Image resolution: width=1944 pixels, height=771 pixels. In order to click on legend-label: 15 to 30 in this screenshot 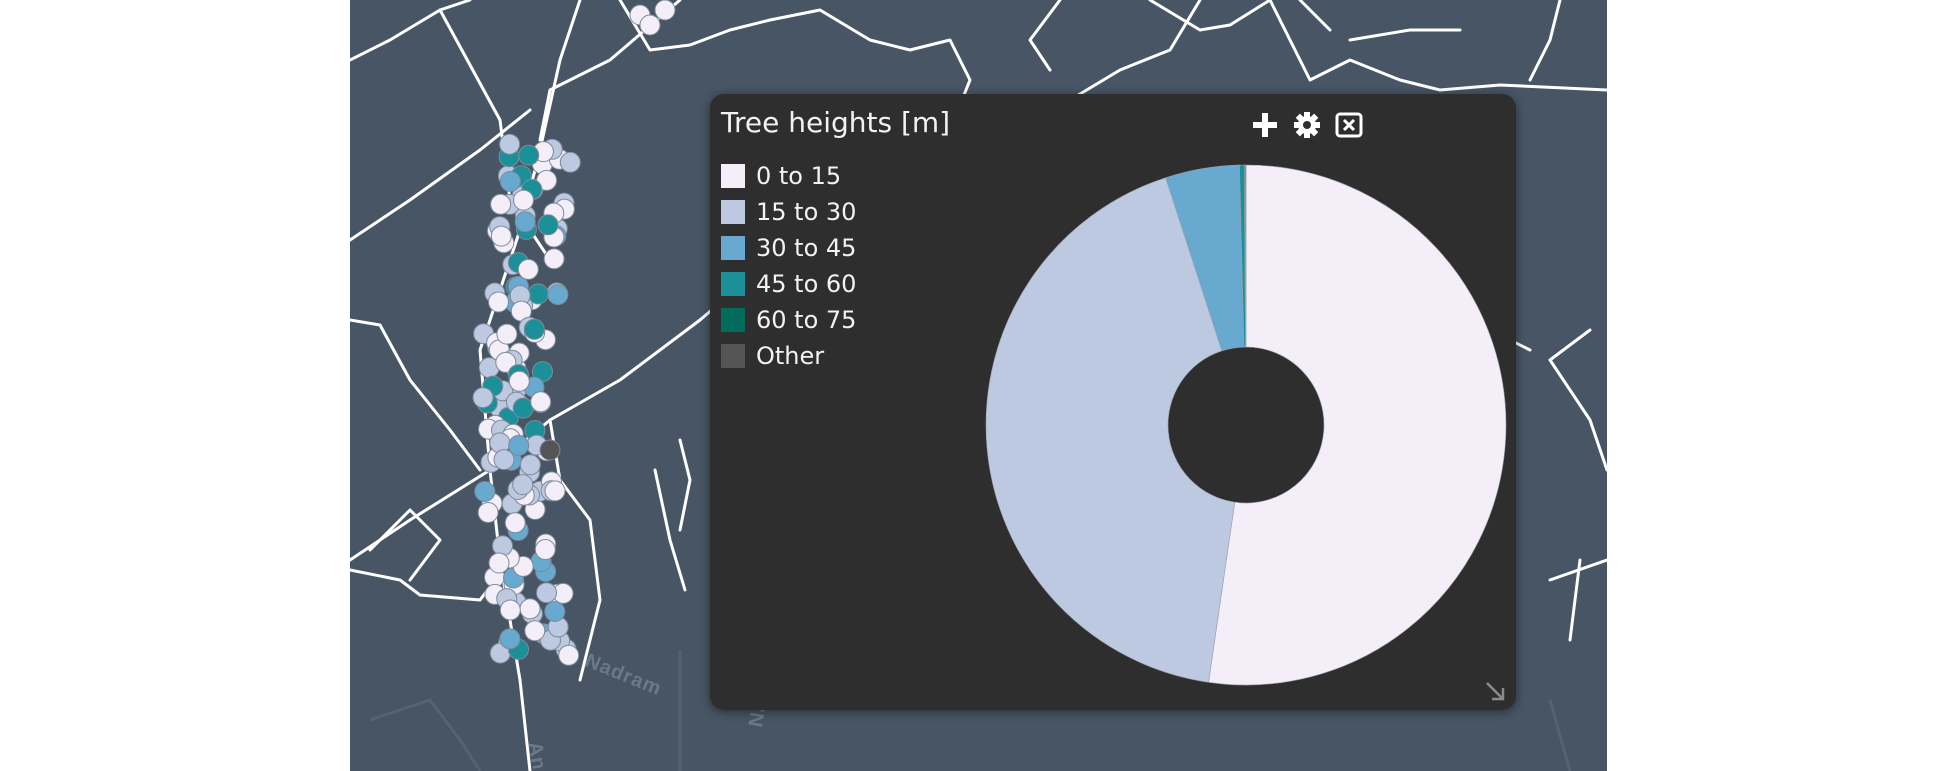, I will do `click(806, 212)`.